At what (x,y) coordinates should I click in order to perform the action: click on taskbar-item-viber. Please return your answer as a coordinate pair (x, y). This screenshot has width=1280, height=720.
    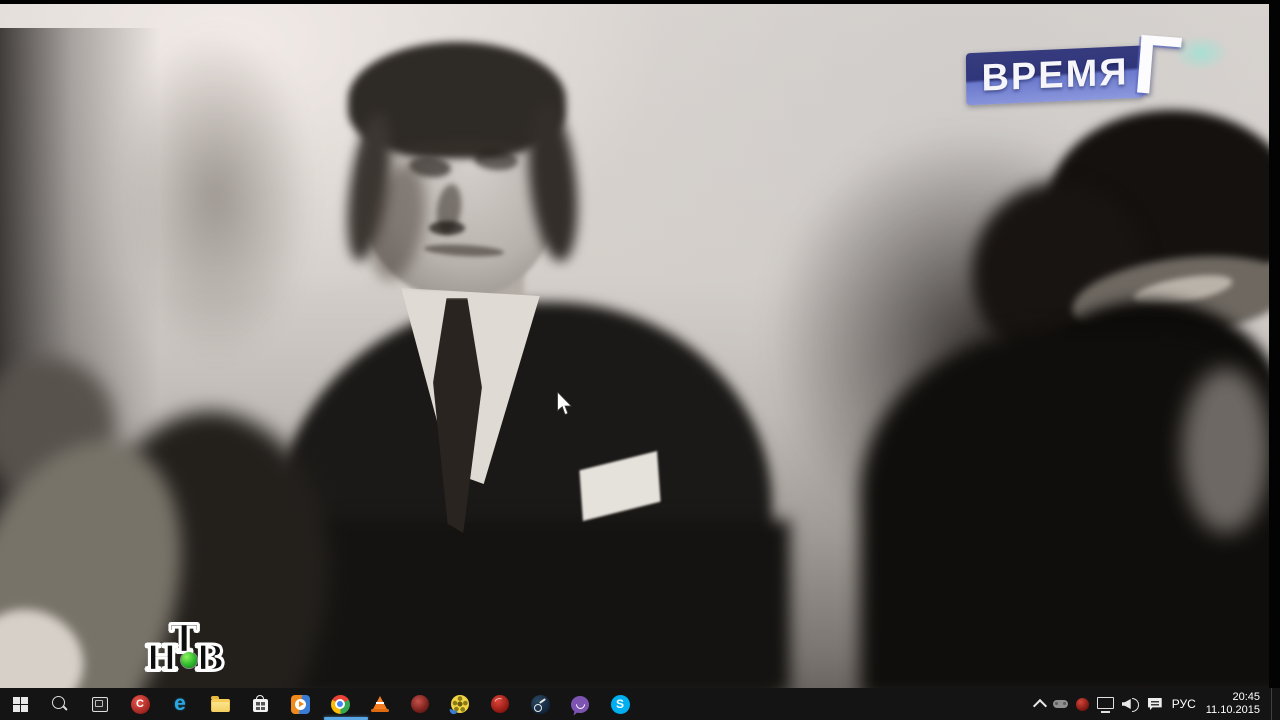
    Looking at the image, I should click on (580, 704).